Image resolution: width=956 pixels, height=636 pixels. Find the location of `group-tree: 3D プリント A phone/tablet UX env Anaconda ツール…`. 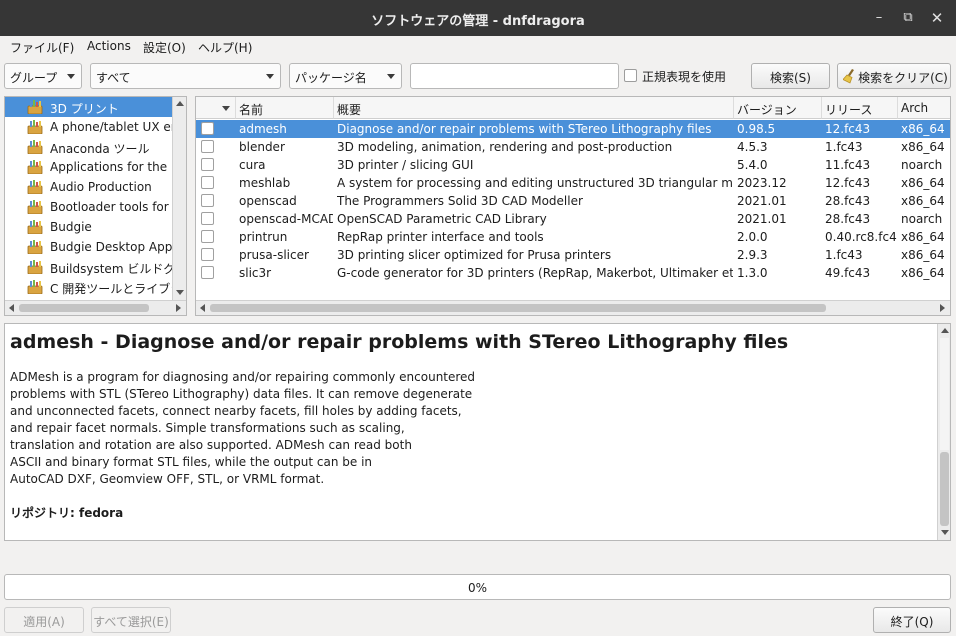

group-tree: 3D プリント A phone/tablet UX env Anaconda ツール… is located at coordinates (95, 206).